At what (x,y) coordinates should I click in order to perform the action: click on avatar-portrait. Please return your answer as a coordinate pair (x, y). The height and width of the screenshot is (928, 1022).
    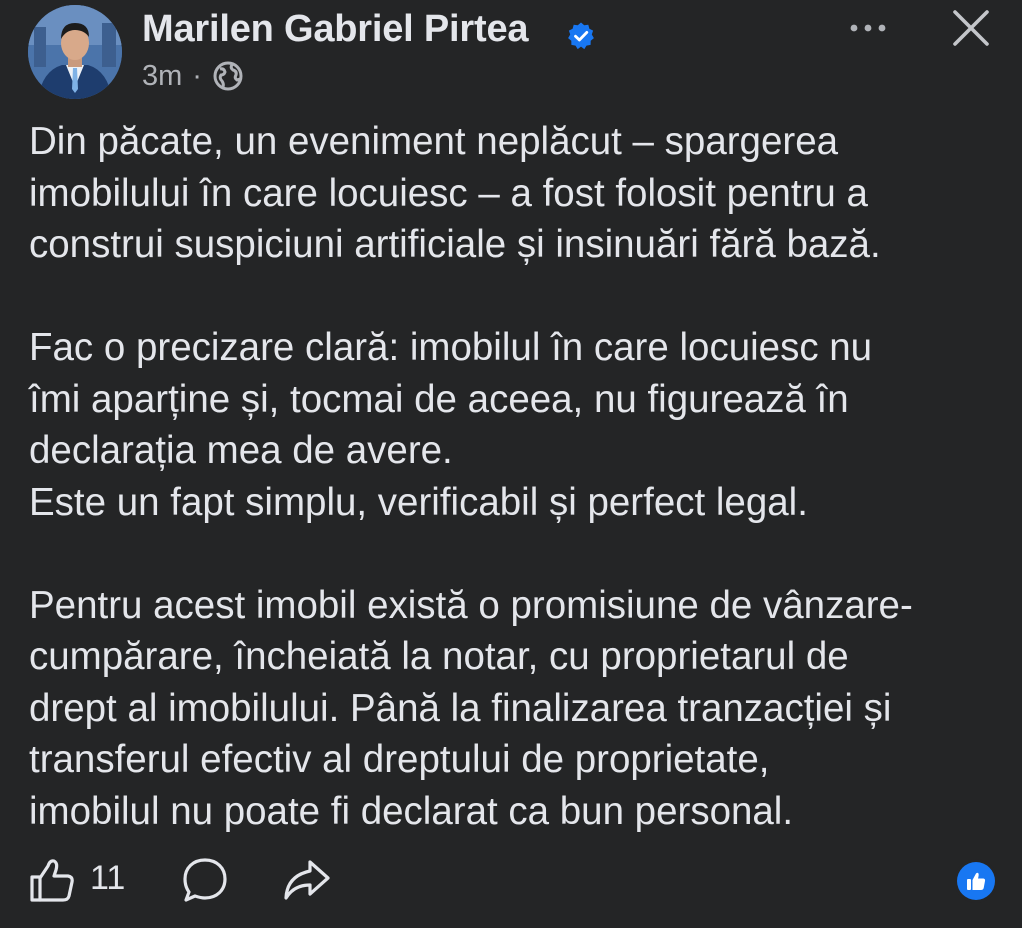
    Looking at the image, I should click on (75, 52).